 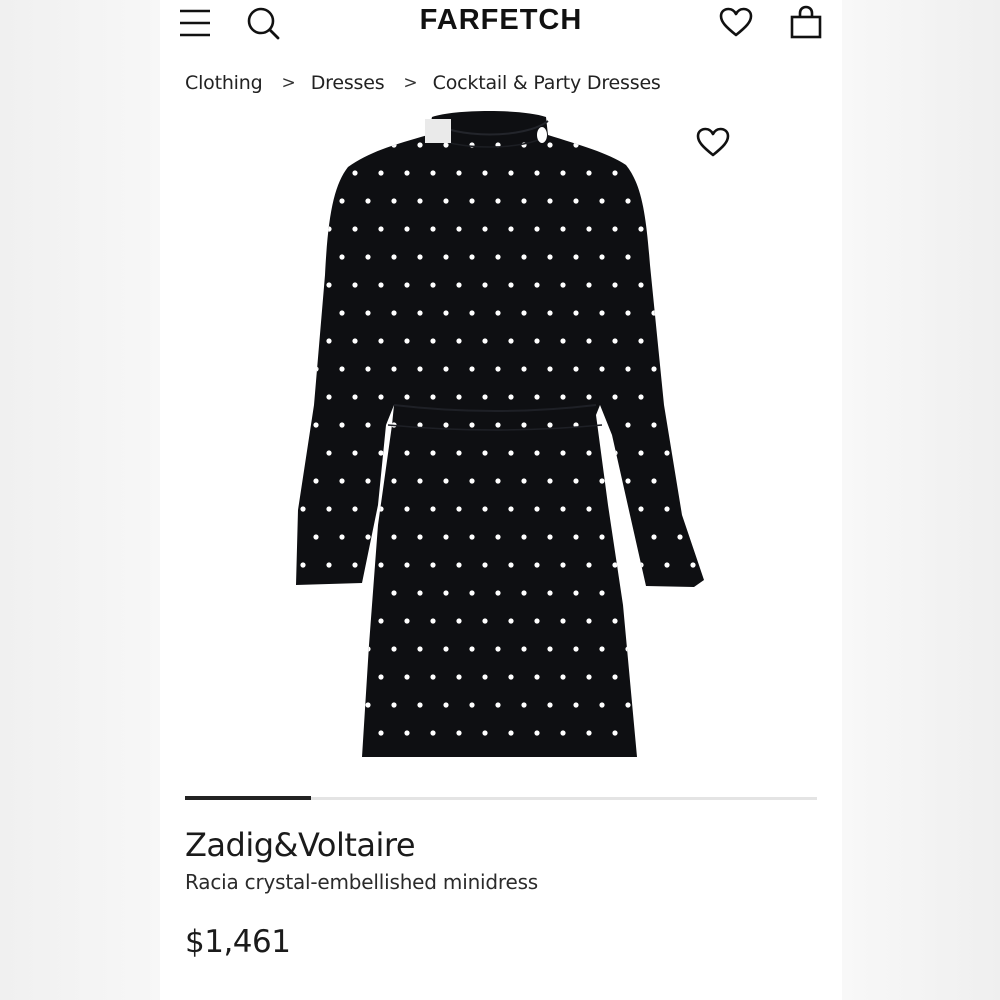 I want to click on product-brand: Zadig&Voltaire, so click(x=300, y=845).